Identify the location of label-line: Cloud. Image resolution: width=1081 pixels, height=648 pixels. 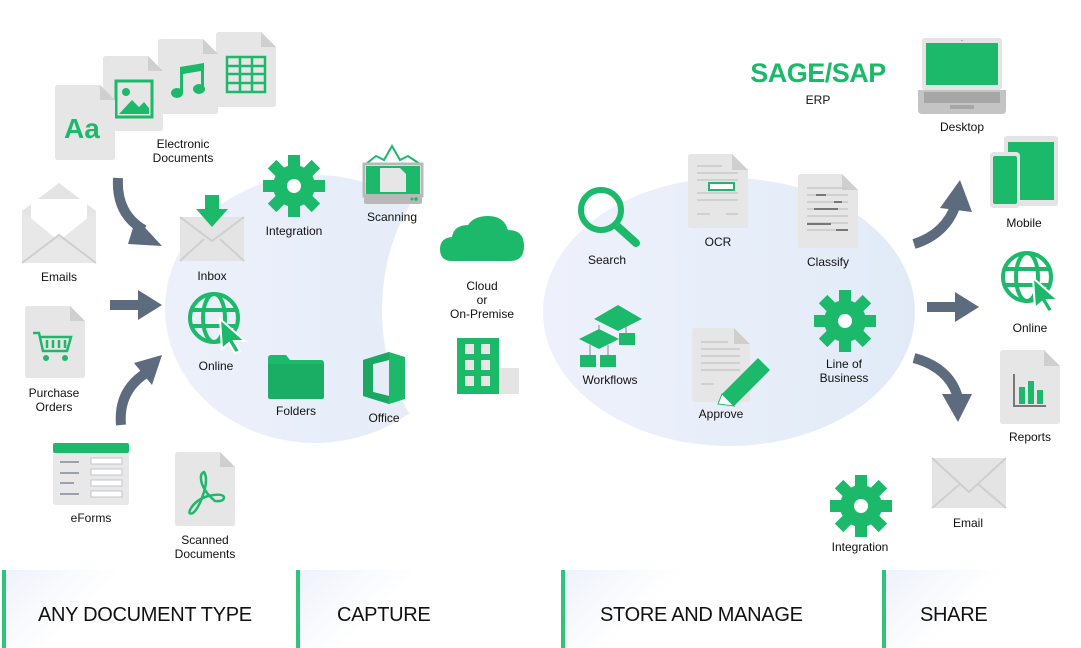
(482, 286).